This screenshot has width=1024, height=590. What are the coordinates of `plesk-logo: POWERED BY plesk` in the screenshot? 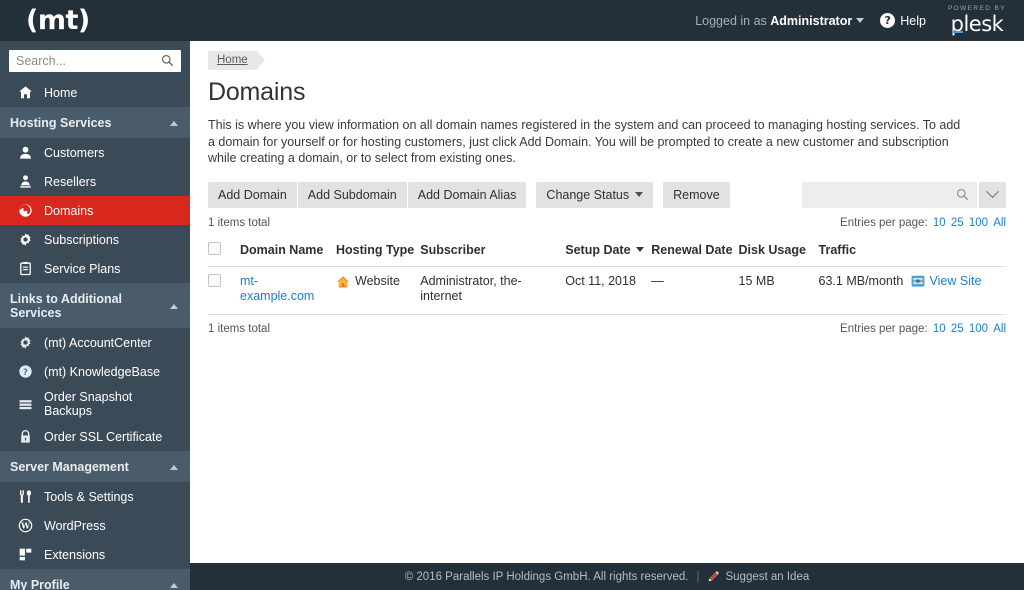 It's located at (977, 20).